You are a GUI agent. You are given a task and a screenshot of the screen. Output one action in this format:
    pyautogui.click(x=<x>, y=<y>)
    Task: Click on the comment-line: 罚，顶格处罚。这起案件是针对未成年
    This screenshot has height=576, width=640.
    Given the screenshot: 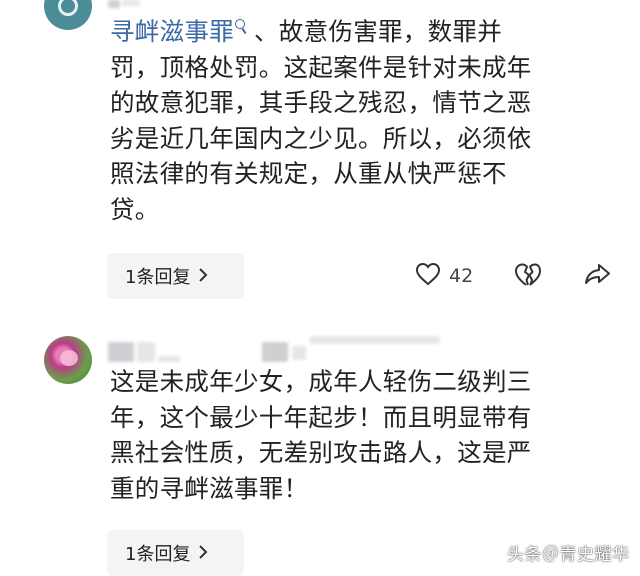 What is the action you would take?
    pyautogui.click(x=321, y=67)
    